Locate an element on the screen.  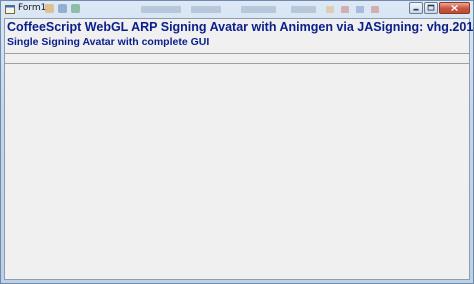
maximize-icon is located at coordinates (431, 7).